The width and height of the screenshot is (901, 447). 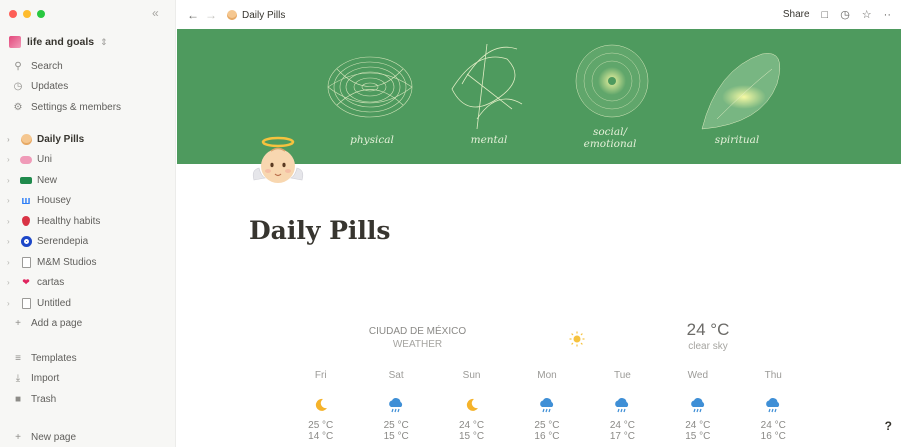 I want to click on topbar-actions: Share □ ◷ ☆ ··, so click(x=837, y=15).